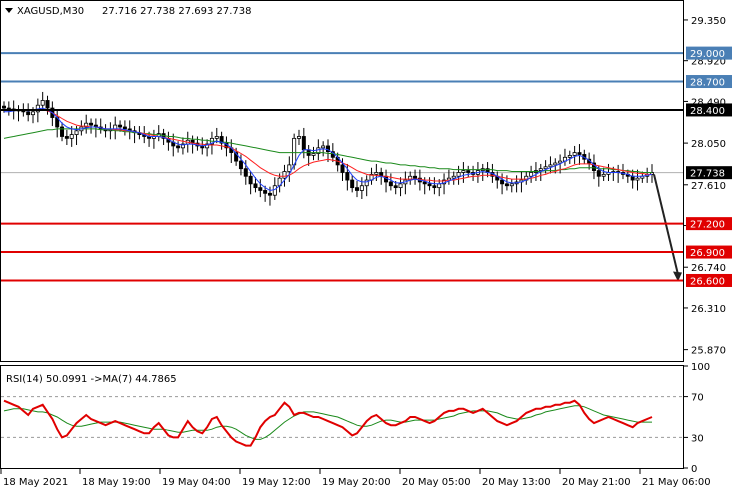  What do you see at coordinates (676, 482) in the screenshot?
I see `time-tick-label: 21 May 06:00` at bounding box center [676, 482].